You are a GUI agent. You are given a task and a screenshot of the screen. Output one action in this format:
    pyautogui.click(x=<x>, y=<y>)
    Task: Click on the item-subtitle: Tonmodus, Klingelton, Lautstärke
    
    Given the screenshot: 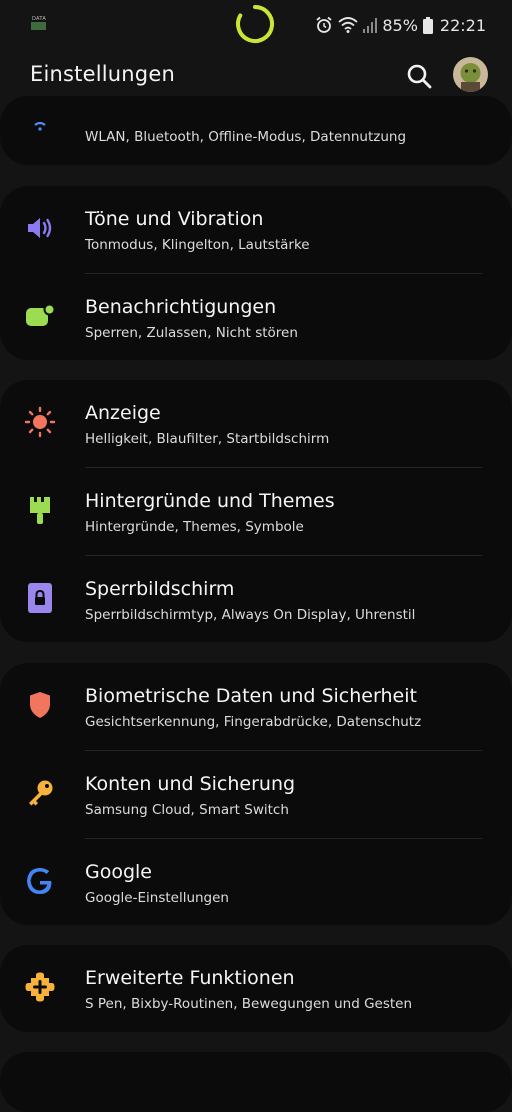 What is the action you would take?
    pyautogui.click(x=197, y=245)
    